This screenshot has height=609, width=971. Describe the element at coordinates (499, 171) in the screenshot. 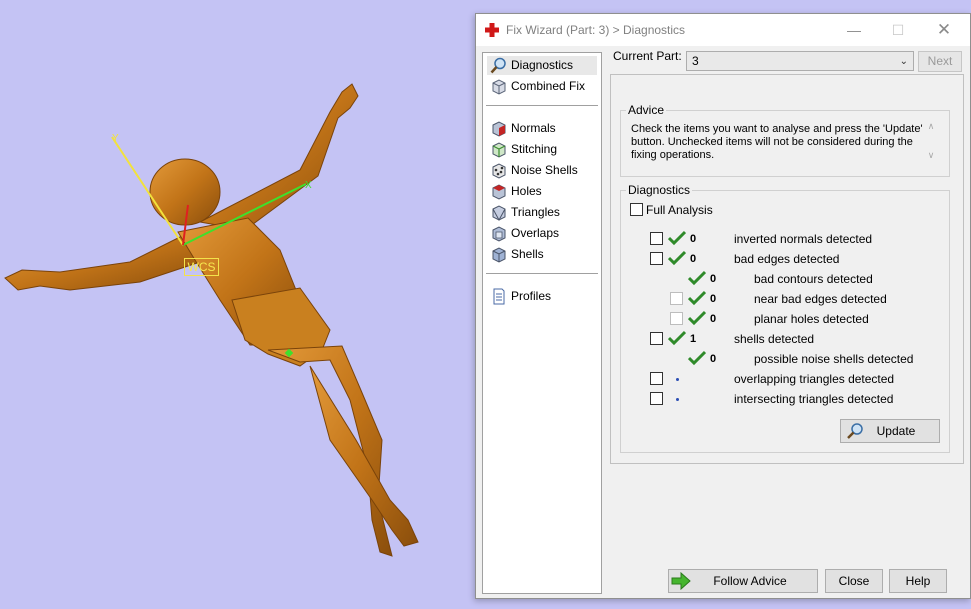

I see `noise-shells-icon` at that location.